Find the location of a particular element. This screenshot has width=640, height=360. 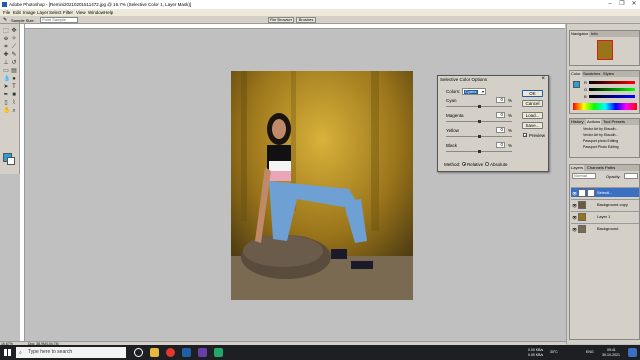

dialog-close-icon: × is located at coordinates (543, 79).